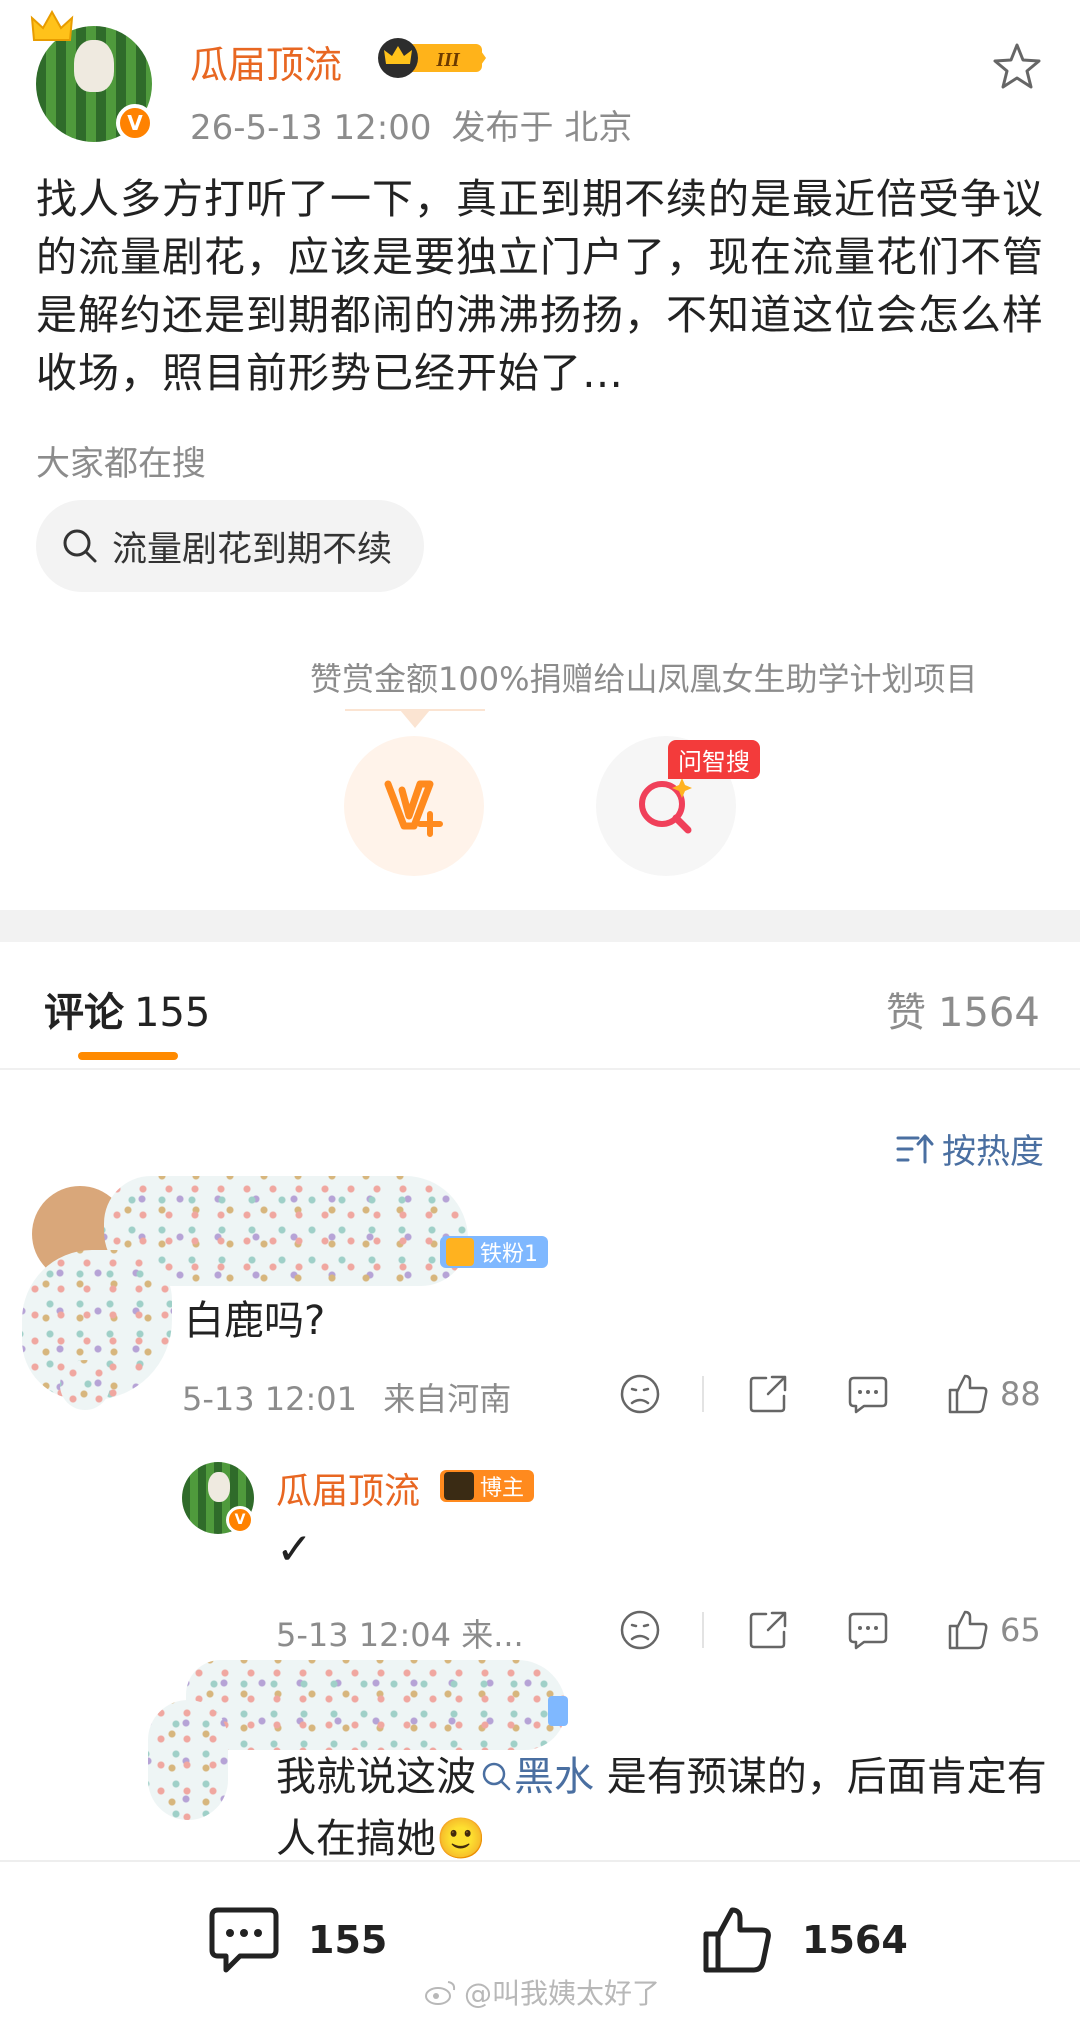 Image resolution: width=1080 pixels, height=2022 pixels. What do you see at coordinates (496, 1776) in the screenshot?
I see `topic-search-icon` at bounding box center [496, 1776].